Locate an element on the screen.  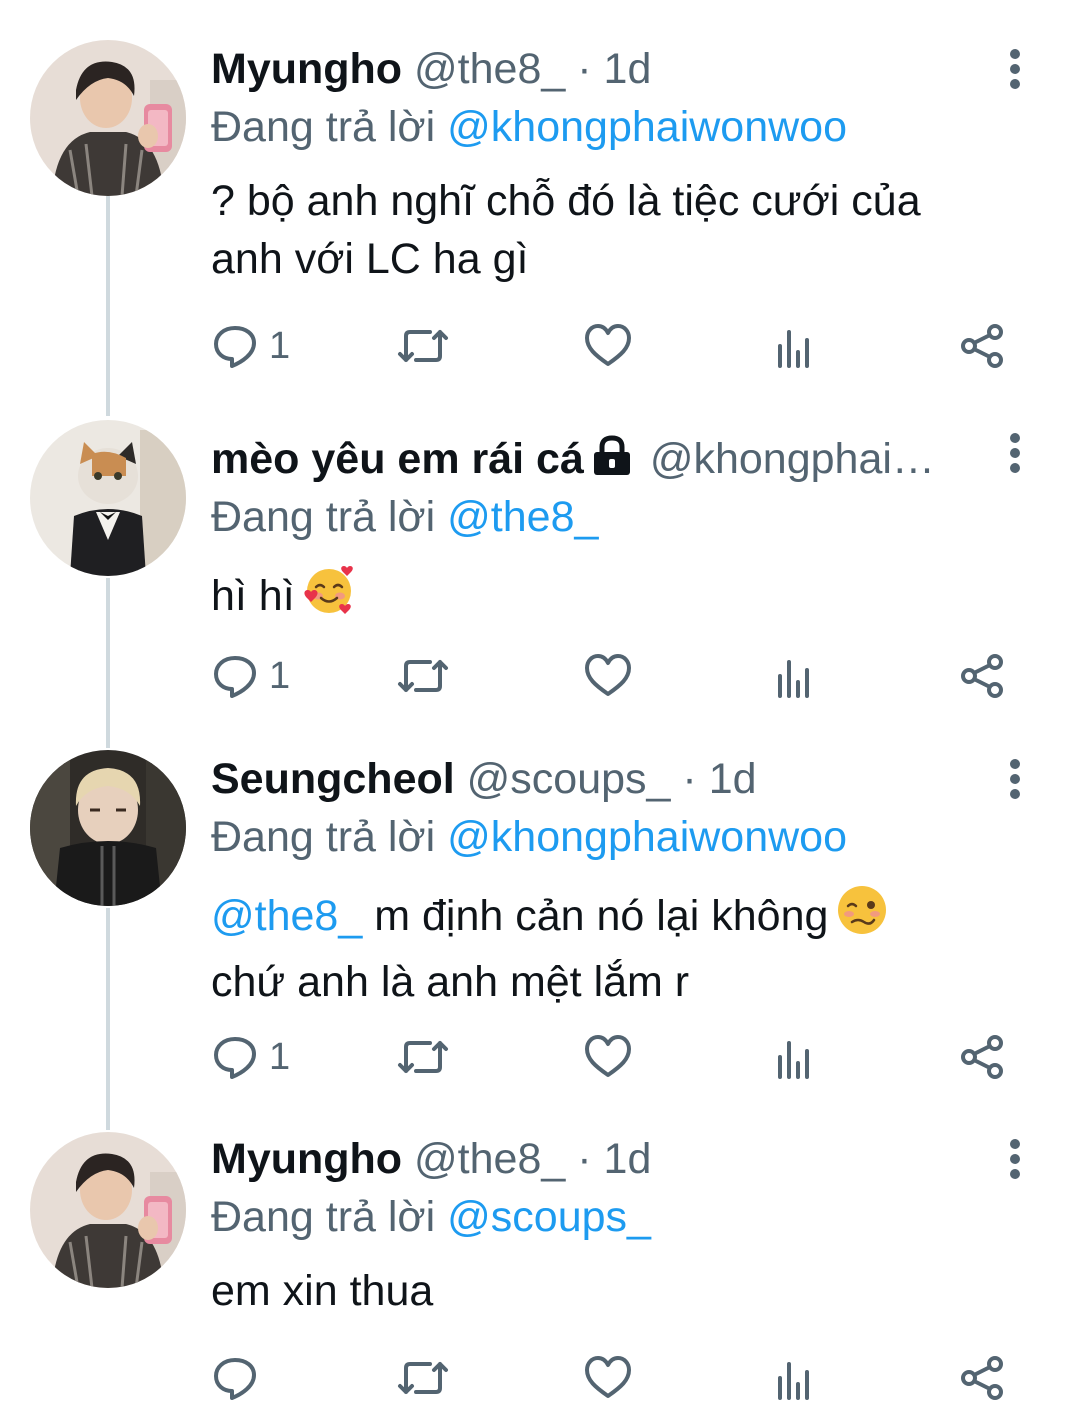
tweet-text-line: em xin thua is located at coordinates (322, 1291).